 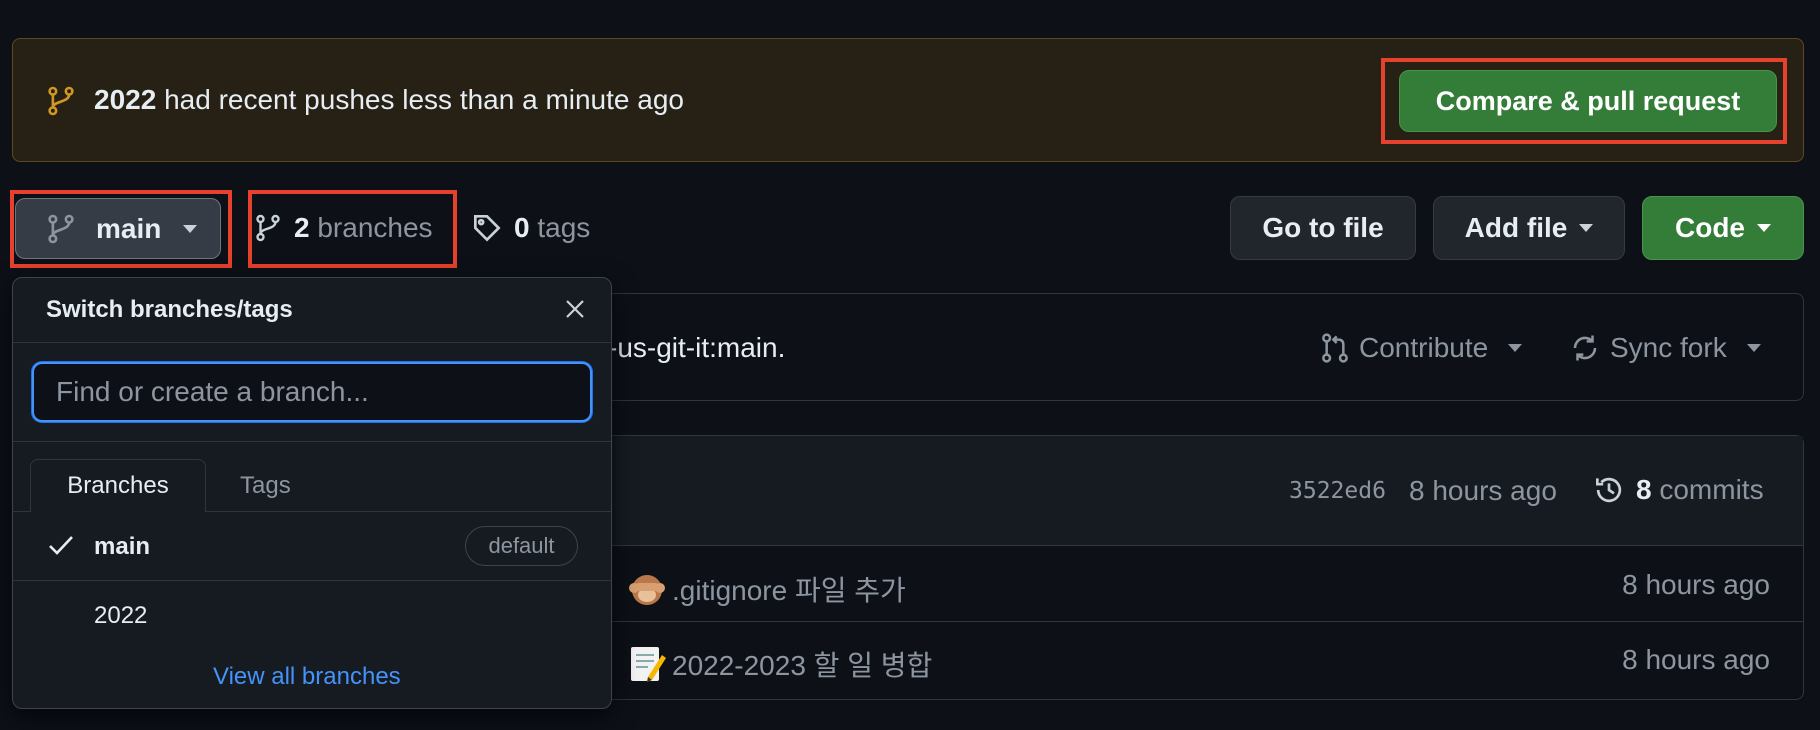 What do you see at coordinates (1707, 489) in the screenshot?
I see `commits-label: commits` at bounding box center [1707, 489].